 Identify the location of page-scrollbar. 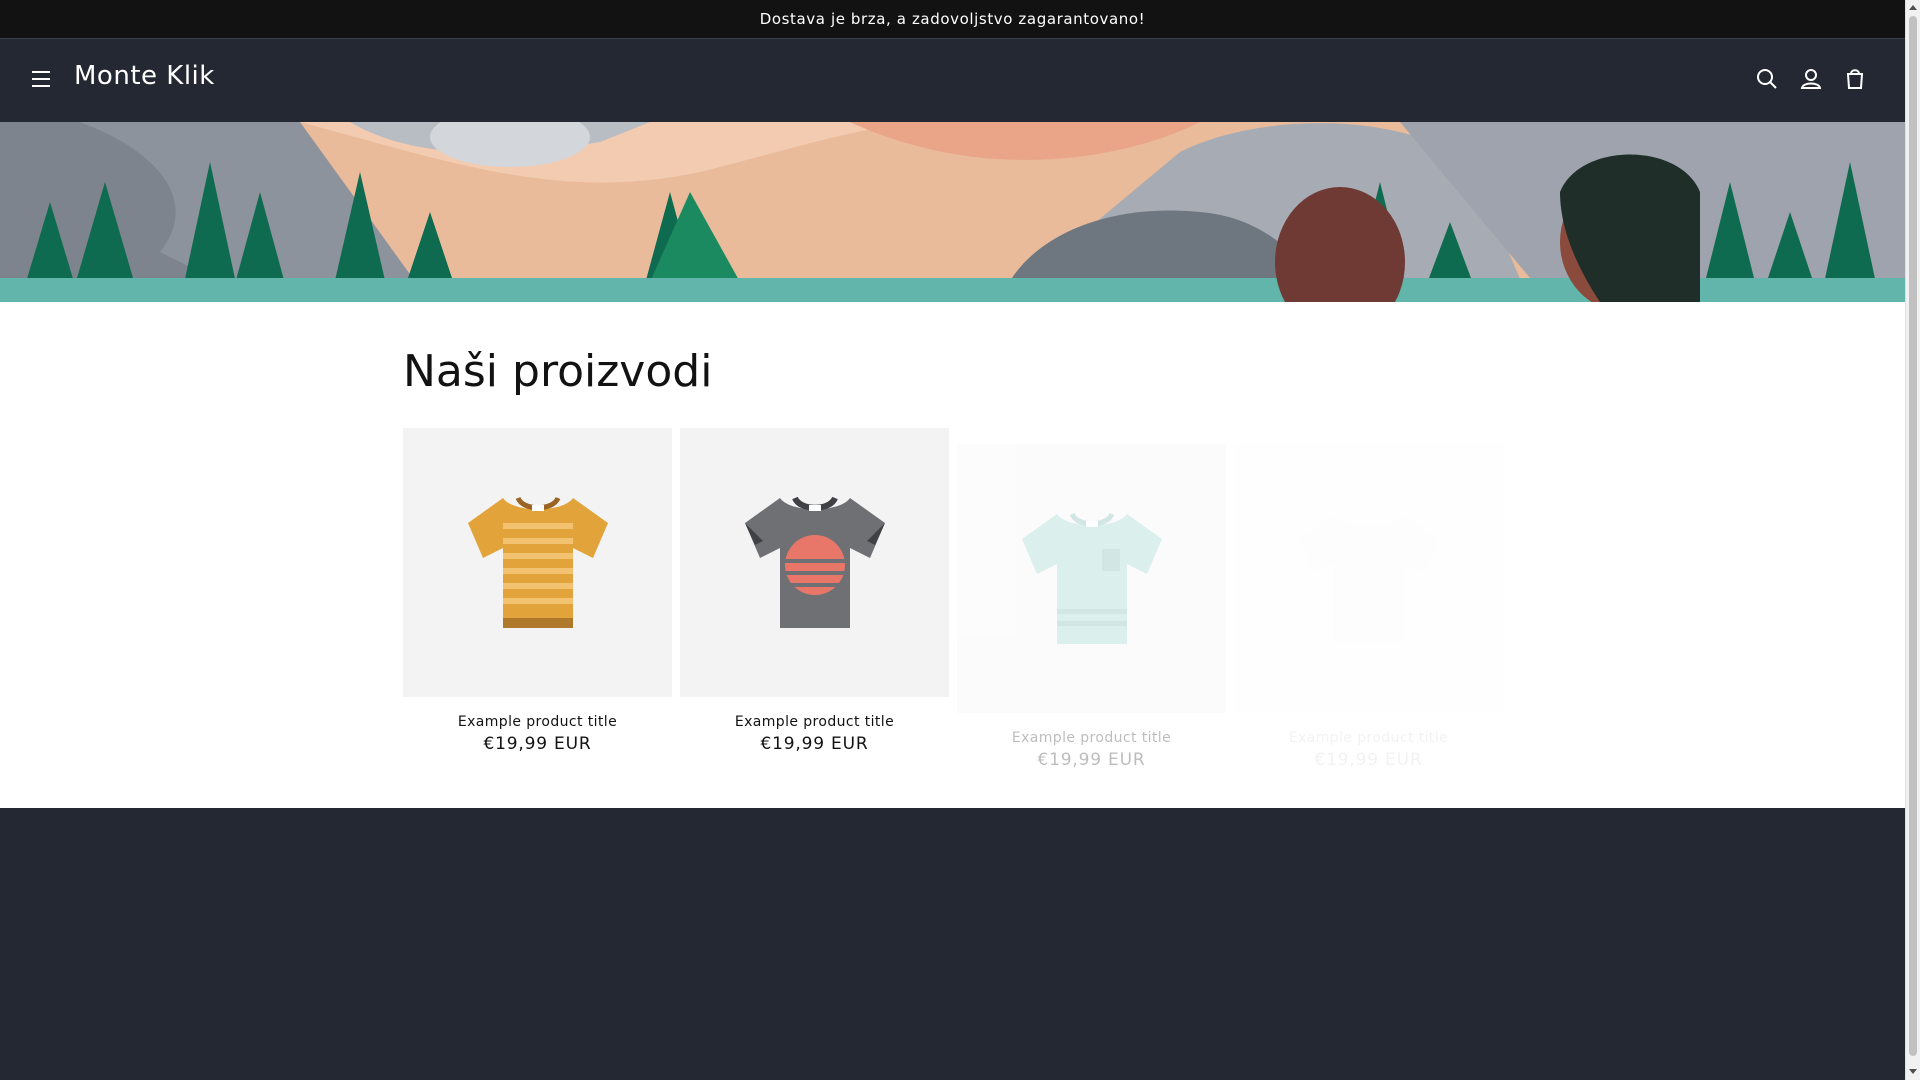
(1912, 540).